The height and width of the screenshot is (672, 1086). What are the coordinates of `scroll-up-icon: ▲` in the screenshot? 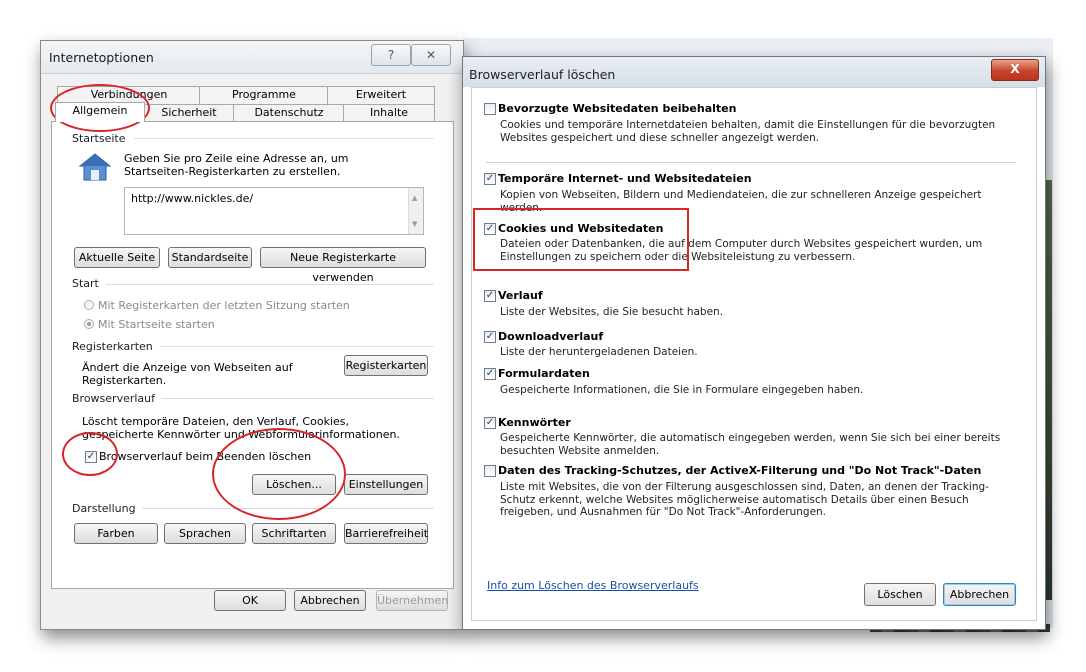 It's located at (415, 198).